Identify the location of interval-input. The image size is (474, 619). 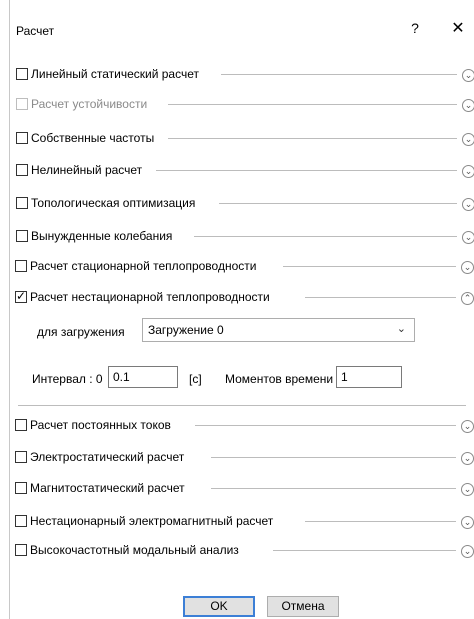
(143, 377).